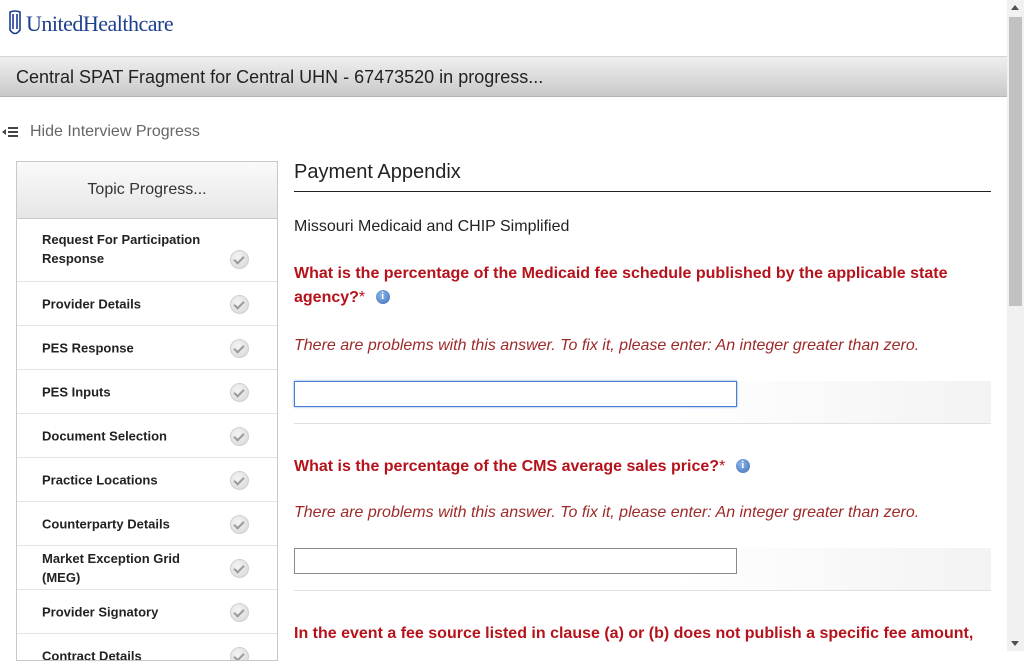  What do you see at coordinates (1015, 643) in the screenshot?
I see `scroll-down-arrow-icon` at bounding box center [1015, 643].